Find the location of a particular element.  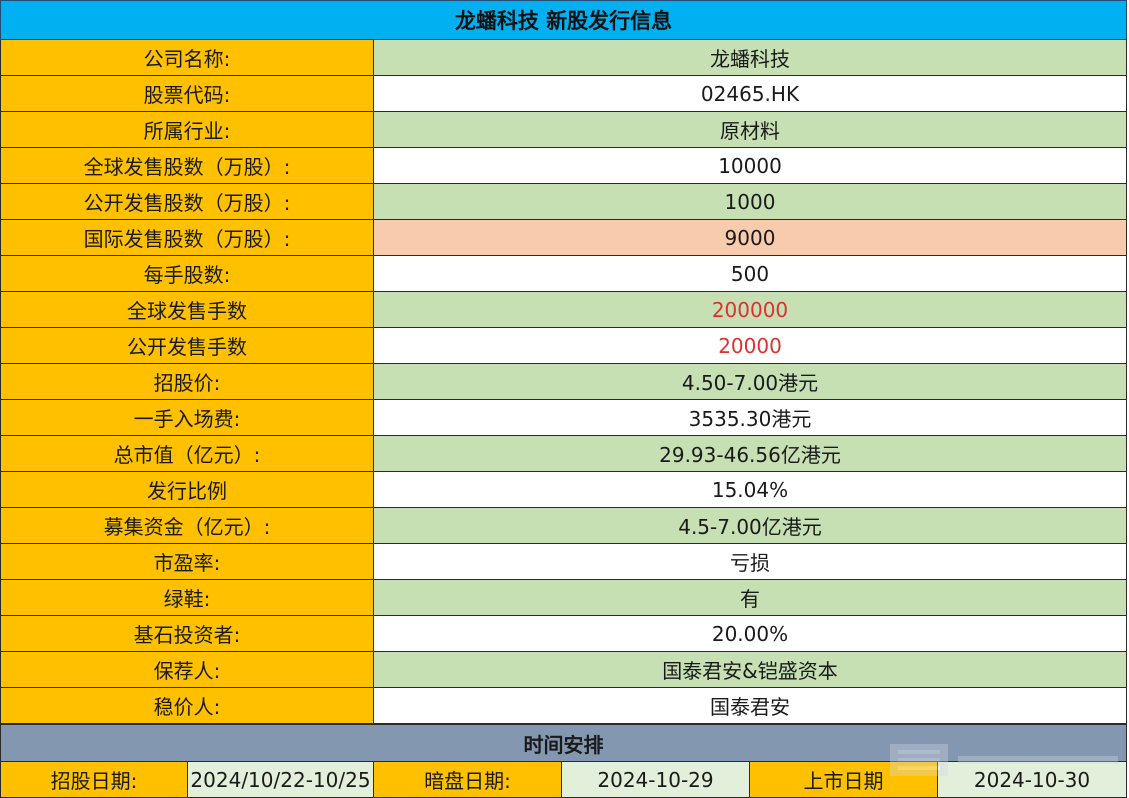

row-value: 200000 is located at coordinates (750, 309).